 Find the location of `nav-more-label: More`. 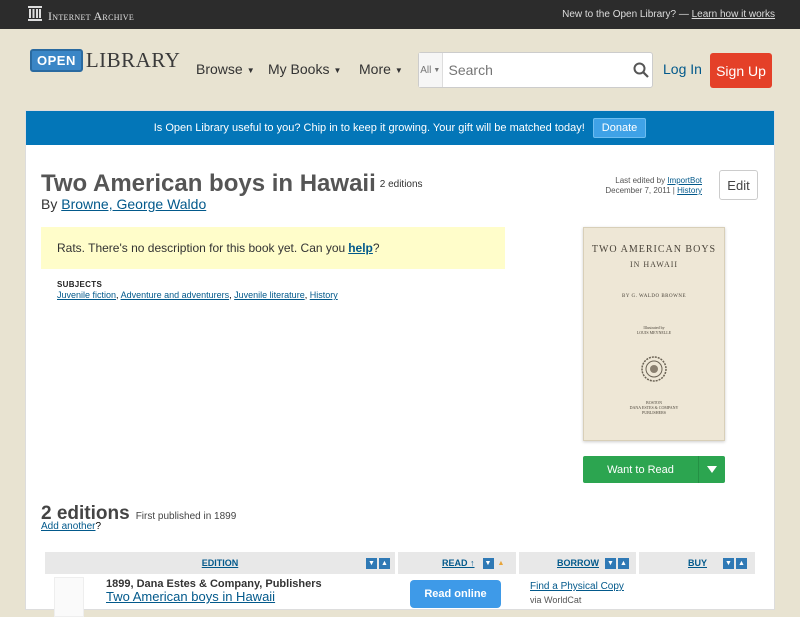

nav-more-label: More is located at coordinates (375, 69).